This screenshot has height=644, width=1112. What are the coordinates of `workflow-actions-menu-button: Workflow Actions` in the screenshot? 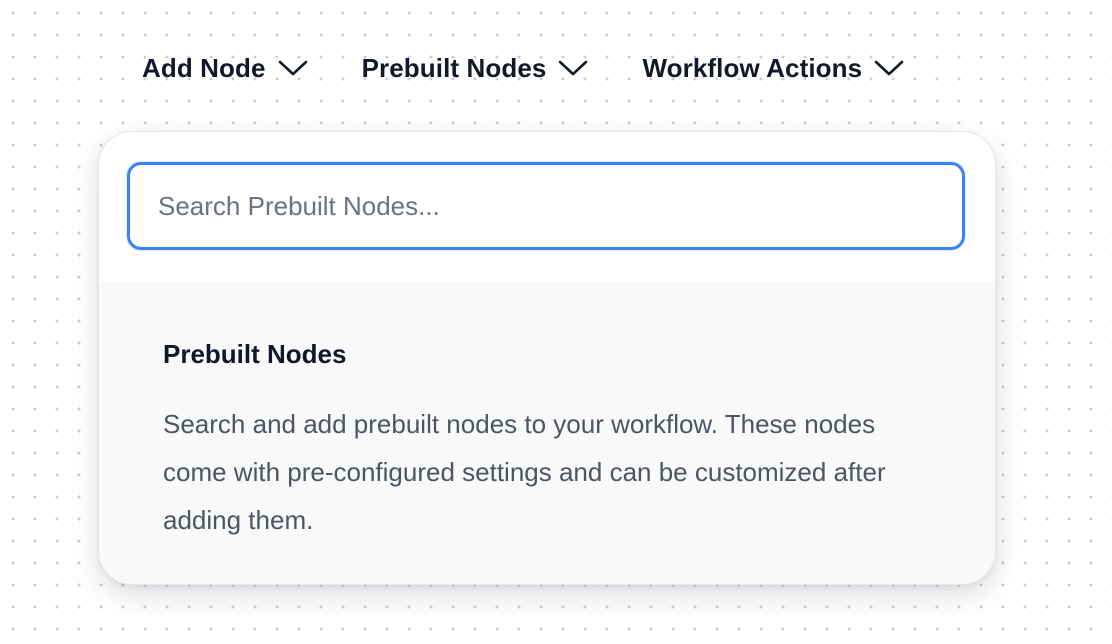 It's located at (773, 68).